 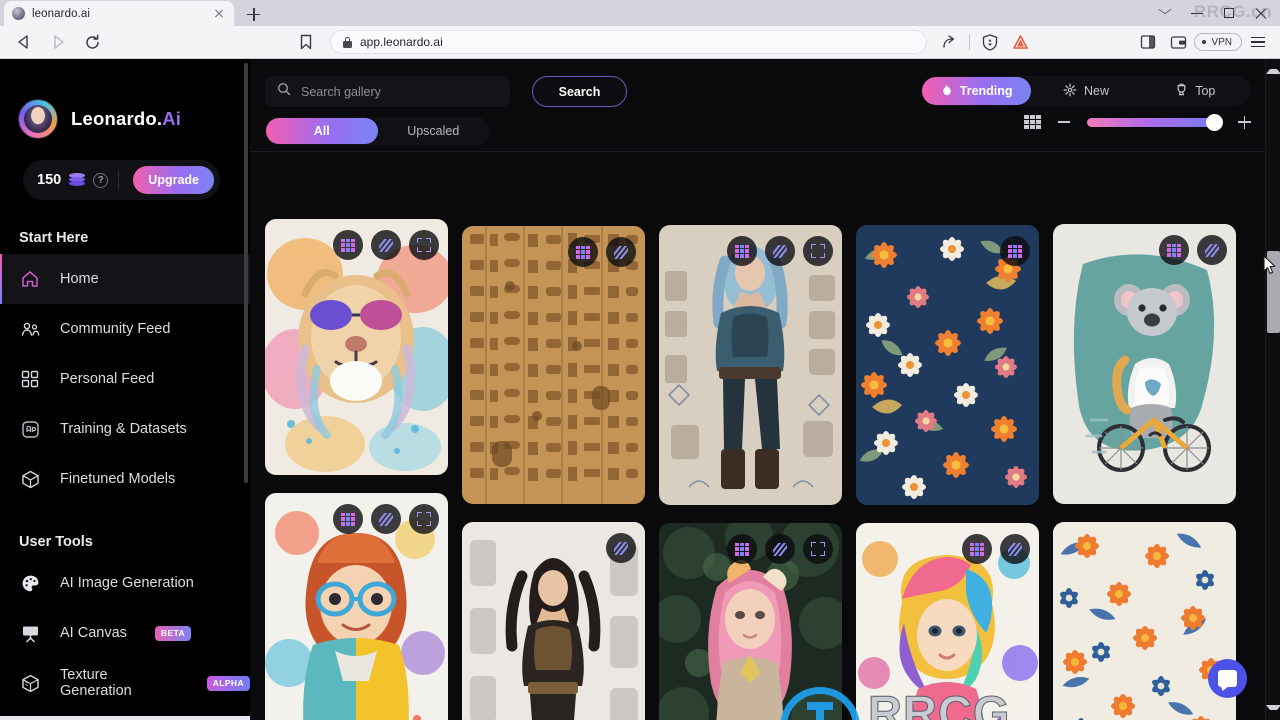 What do you see at coordinates (58, 42) in the screenshot?
I see `forward-icon` at bounding box center [58, 42].